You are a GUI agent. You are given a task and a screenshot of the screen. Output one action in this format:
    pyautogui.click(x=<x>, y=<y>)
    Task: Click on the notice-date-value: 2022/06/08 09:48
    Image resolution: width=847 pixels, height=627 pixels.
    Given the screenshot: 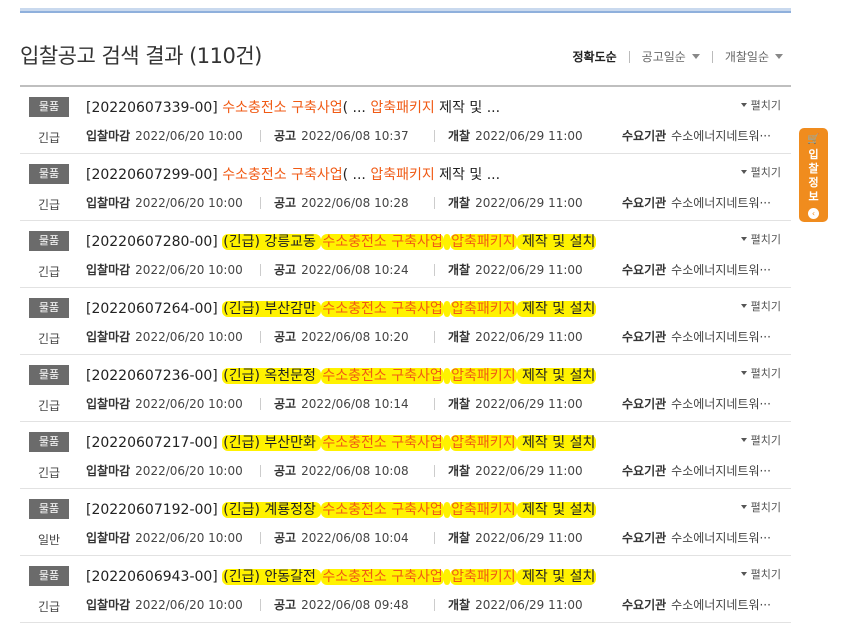 What is the action you would take?
    pyautogui.click(x=355, y=605)
    